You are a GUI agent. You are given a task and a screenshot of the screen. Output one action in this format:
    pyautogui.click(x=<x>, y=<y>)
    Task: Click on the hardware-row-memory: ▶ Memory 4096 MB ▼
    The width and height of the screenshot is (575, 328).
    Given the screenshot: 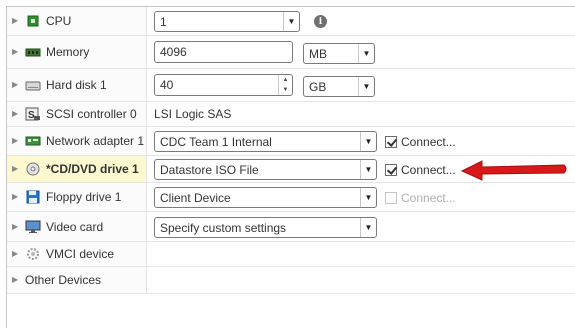 What is the action you would take?
    pyautogui.click(x=291, y=52)
    